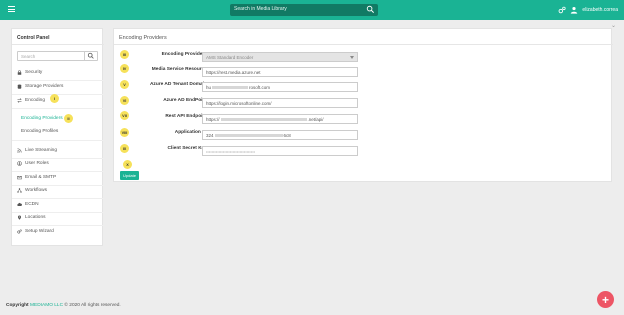  Describe the element at coordinates (179, 69) in the screenshot. I see `media-service-resource-label: Media Service Resource` at that location.